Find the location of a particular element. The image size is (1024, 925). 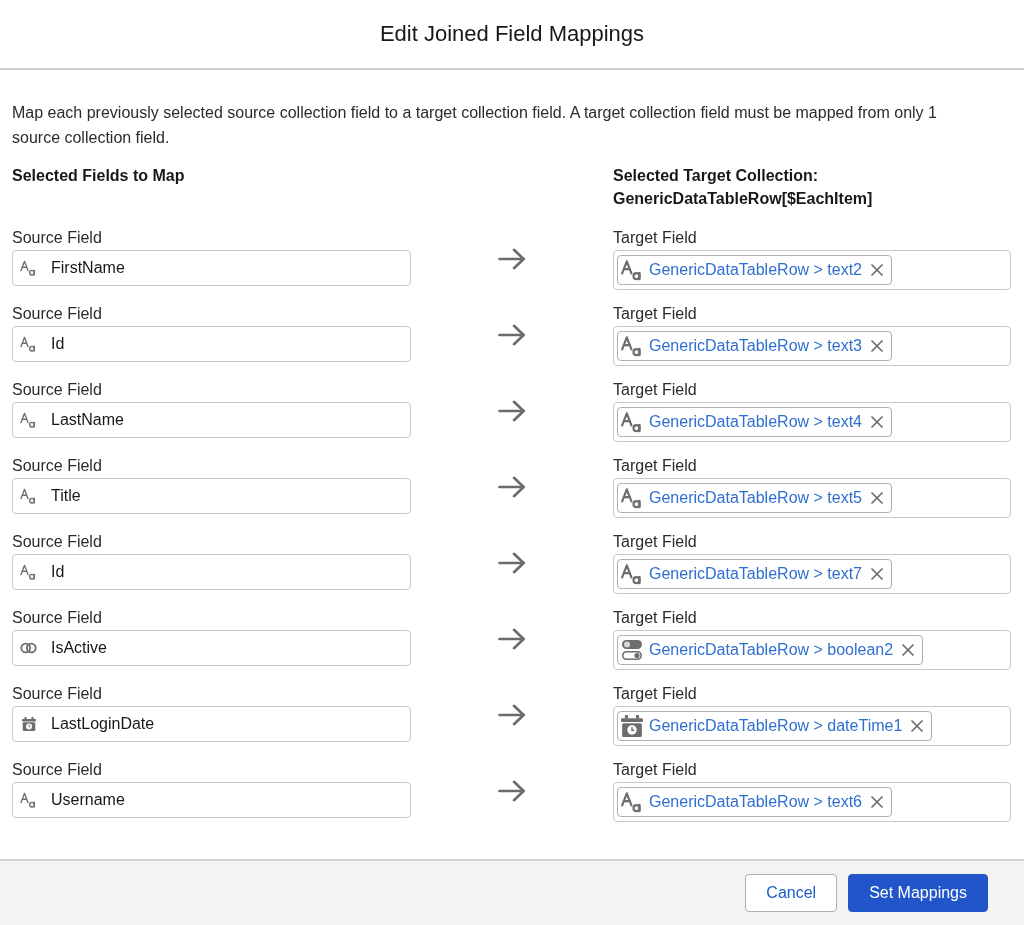

selected-field-pill: GenericDataTableRow > text5 is located at coordinates (754, 498).